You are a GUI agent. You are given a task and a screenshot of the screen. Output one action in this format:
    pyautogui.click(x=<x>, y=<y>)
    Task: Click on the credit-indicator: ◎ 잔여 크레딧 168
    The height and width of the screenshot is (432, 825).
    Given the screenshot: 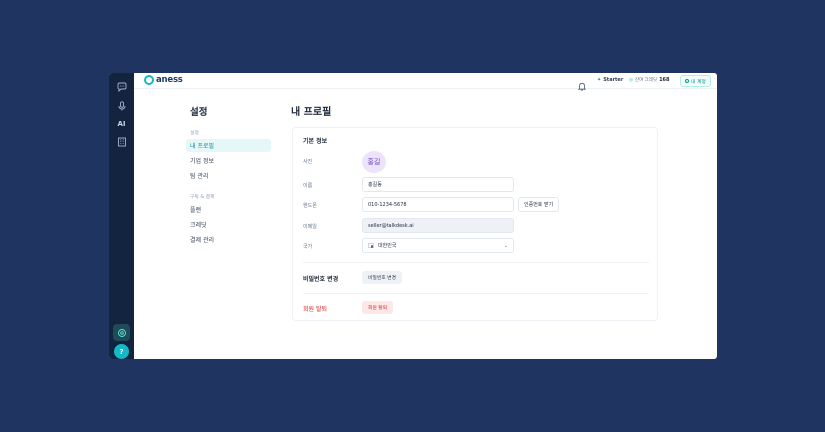 What is the action you would take?
    pyautogui.click(x=649, y=80)
    